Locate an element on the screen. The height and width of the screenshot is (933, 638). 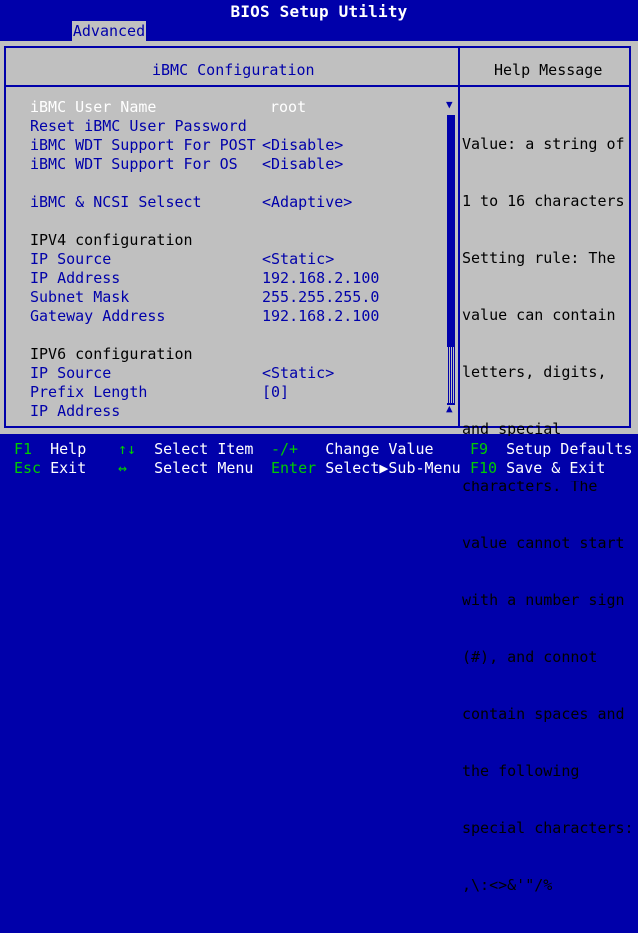
setting-label-ipv4-source: IP Source is located at coordinates (70, 259).